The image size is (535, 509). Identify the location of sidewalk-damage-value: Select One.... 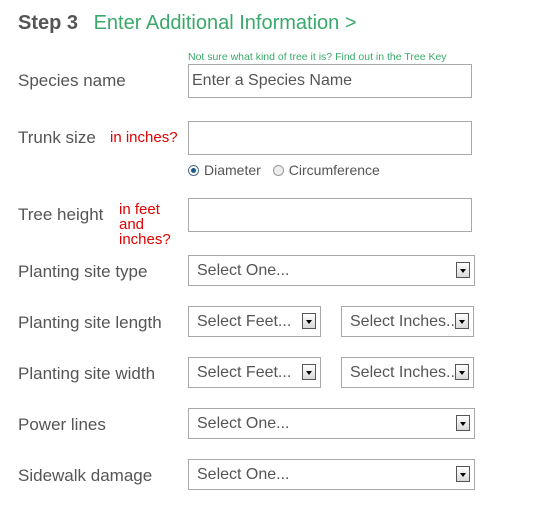
(243, 474).